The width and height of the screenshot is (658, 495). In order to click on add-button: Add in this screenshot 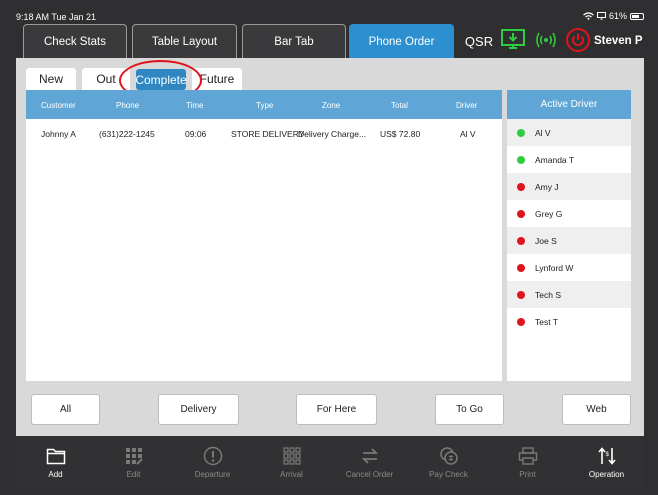, I will do `click(55, 462)`.